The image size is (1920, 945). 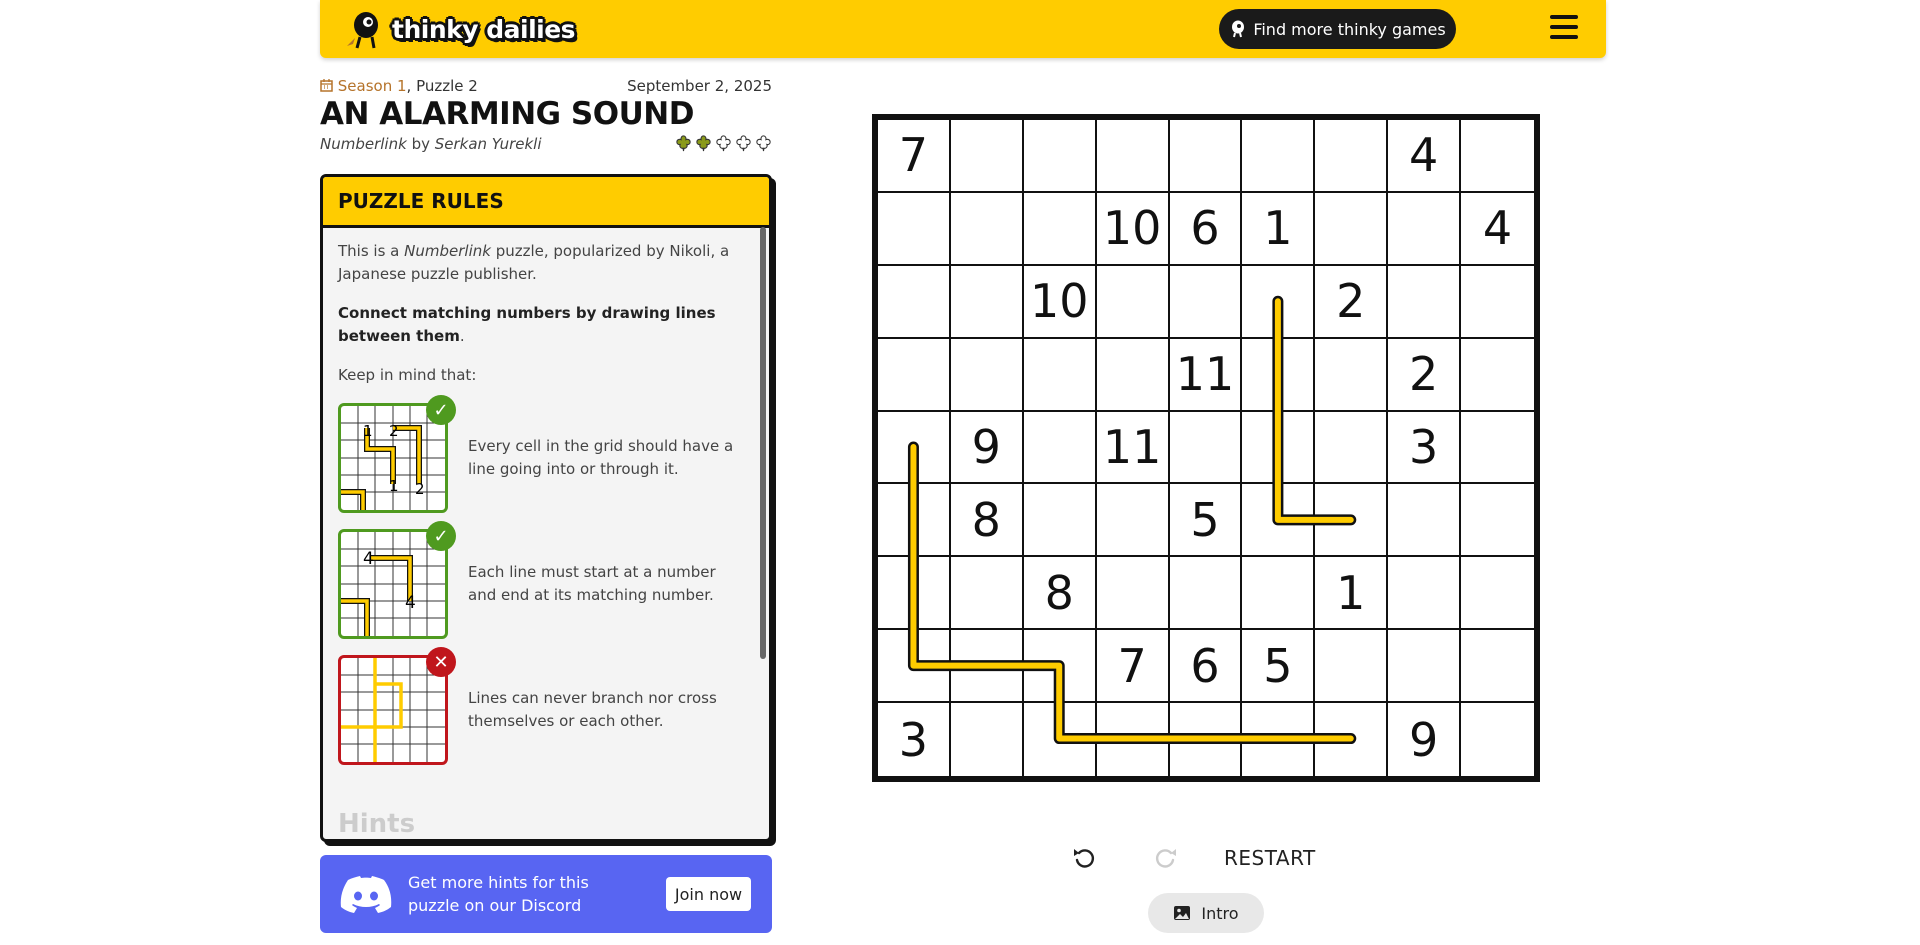 What do you see at coordinates (1337, 29) in the screenshot?
I see `find-more-games-button: Find more thinky games` at bounding box center [1337, 29].